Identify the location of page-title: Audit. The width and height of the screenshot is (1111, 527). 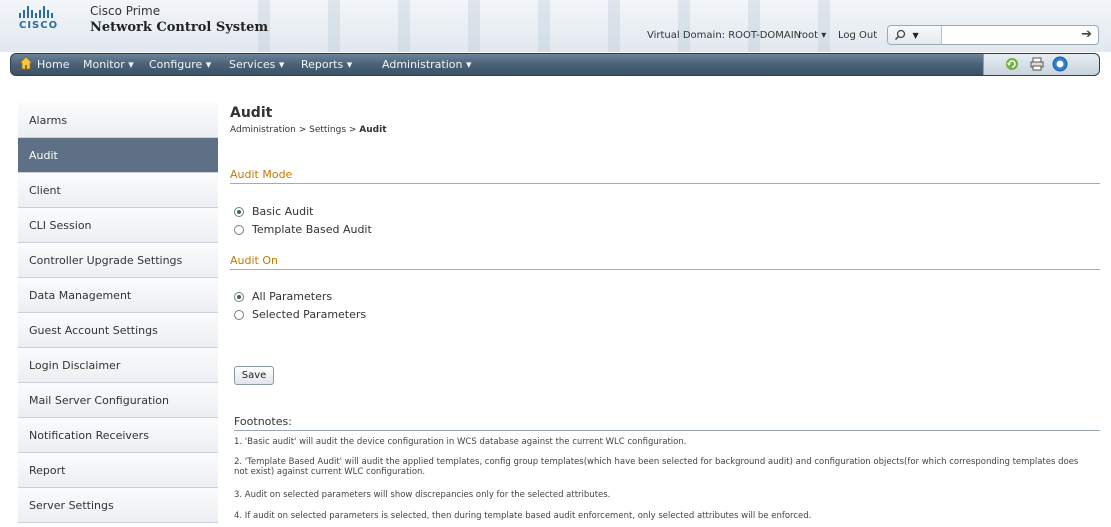
(251, 113).